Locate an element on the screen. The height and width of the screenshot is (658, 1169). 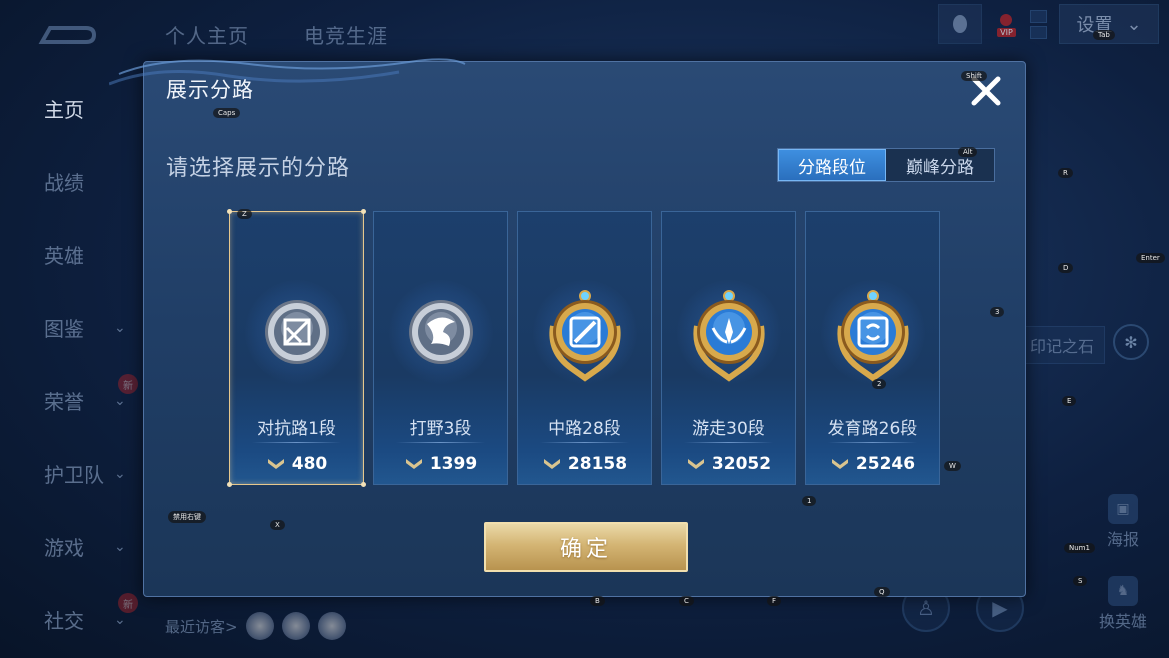
lane-rank-label: 中路28段 is located at coordinates (584, 429).